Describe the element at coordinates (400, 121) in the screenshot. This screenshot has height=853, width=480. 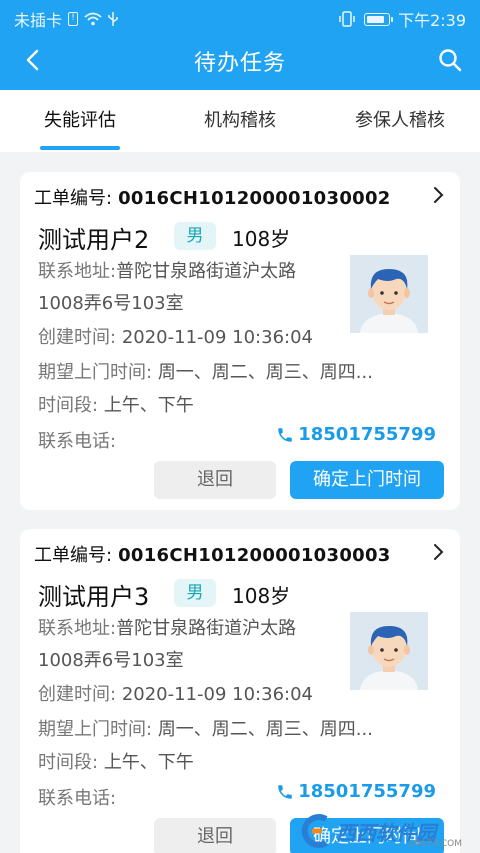
I see `tab-insured-audit: 参保人稽核` at that location.